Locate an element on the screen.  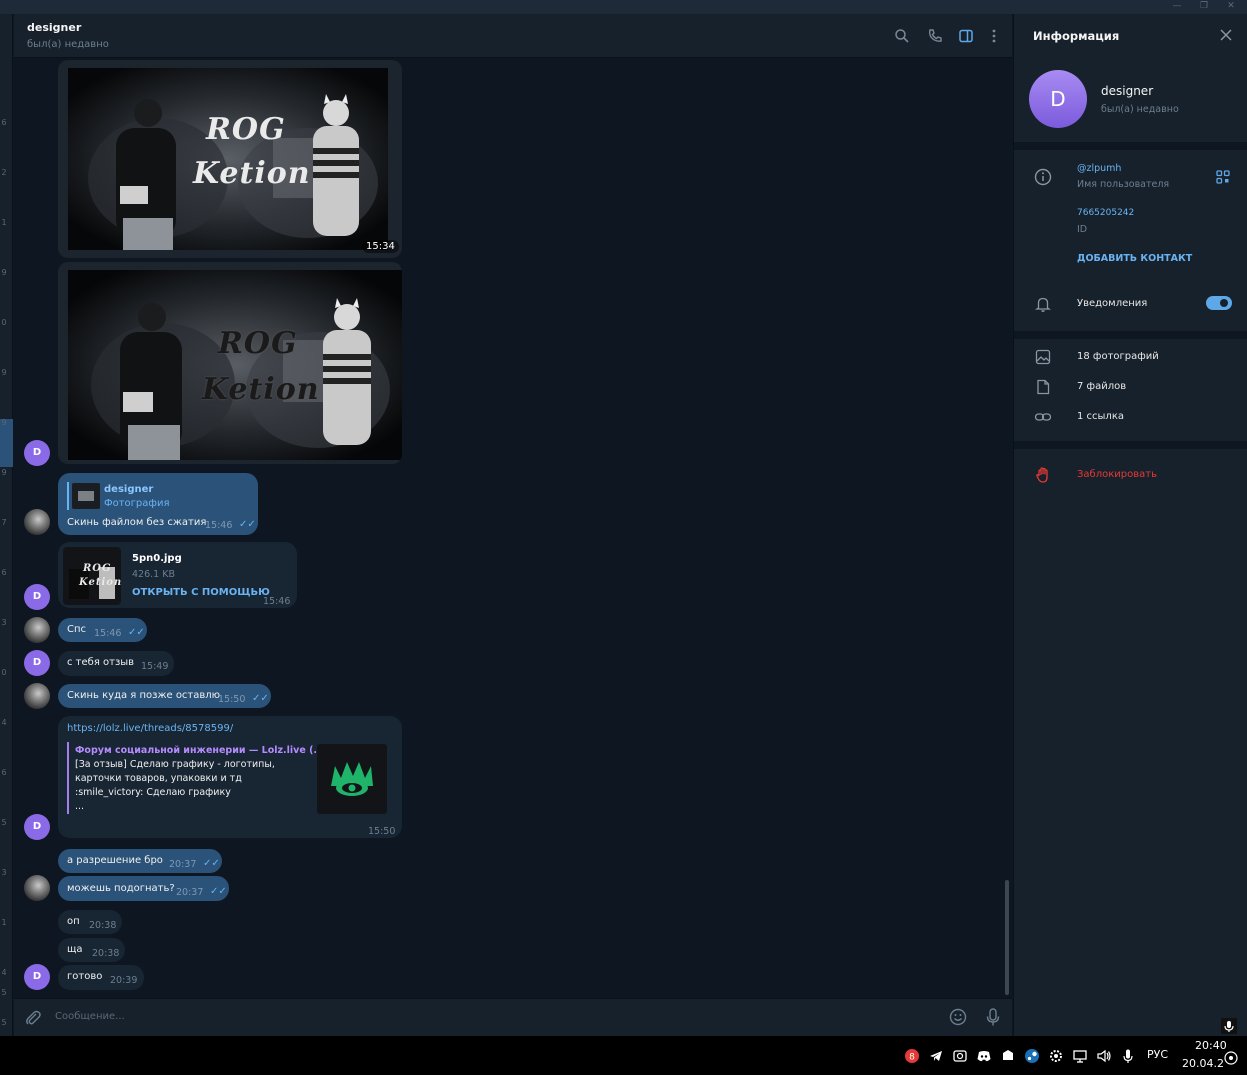
telegram-tray-icon is located at coordinates (936, 1056).